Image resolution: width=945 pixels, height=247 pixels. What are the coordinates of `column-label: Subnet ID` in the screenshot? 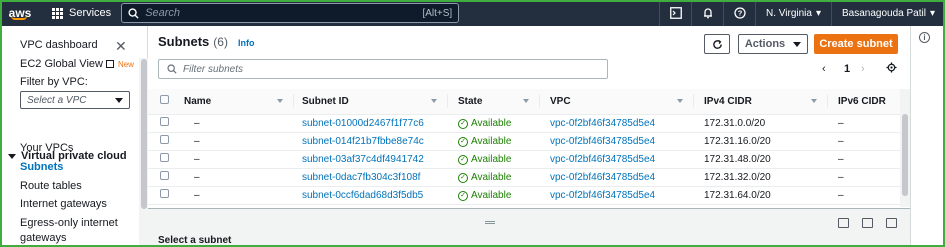 It's located at (325, 101).